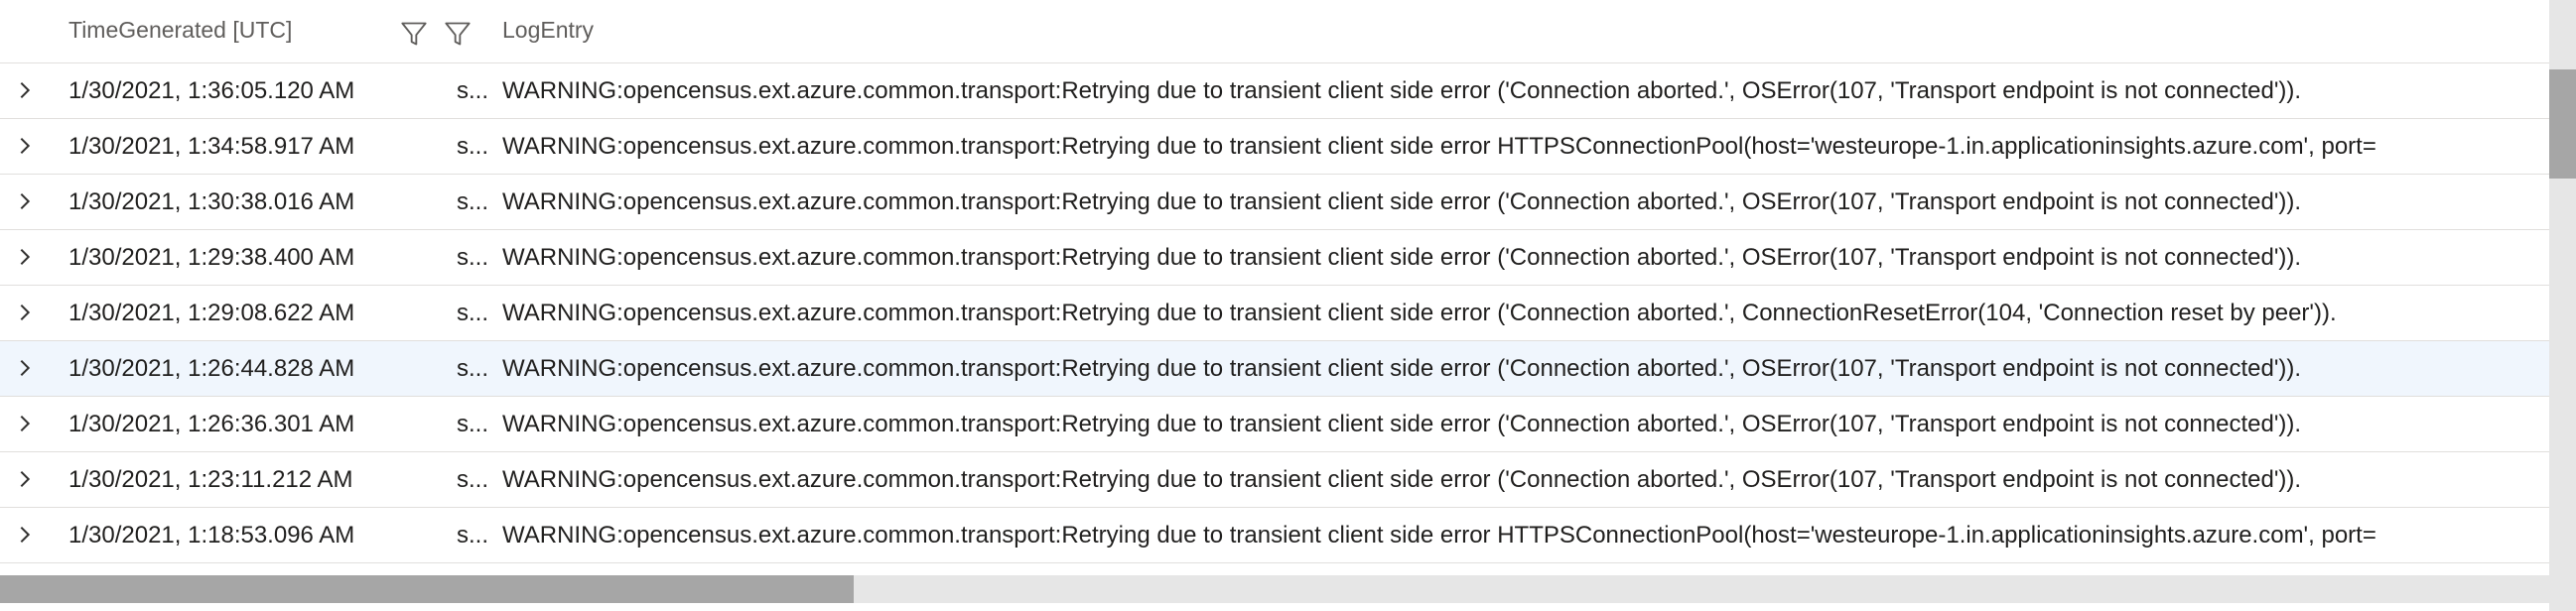  I want to click on column-header-log-entry: LogEntry, so click(548, 30).